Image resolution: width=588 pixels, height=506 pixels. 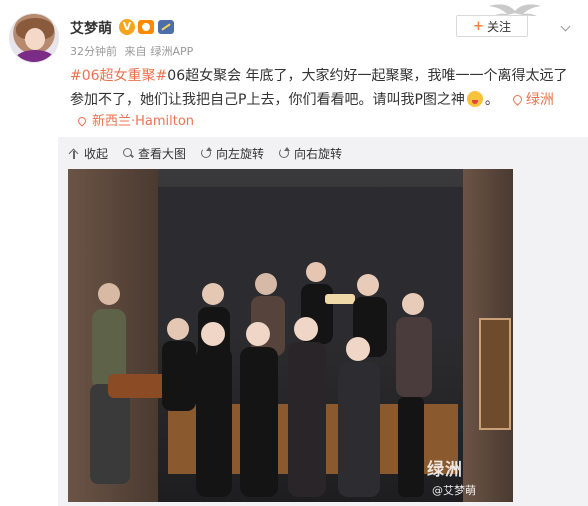 What do you see at coordinates (566, 29) in the screenshot?
I see `chevron-down-icon` at bounding box center [566, 29].